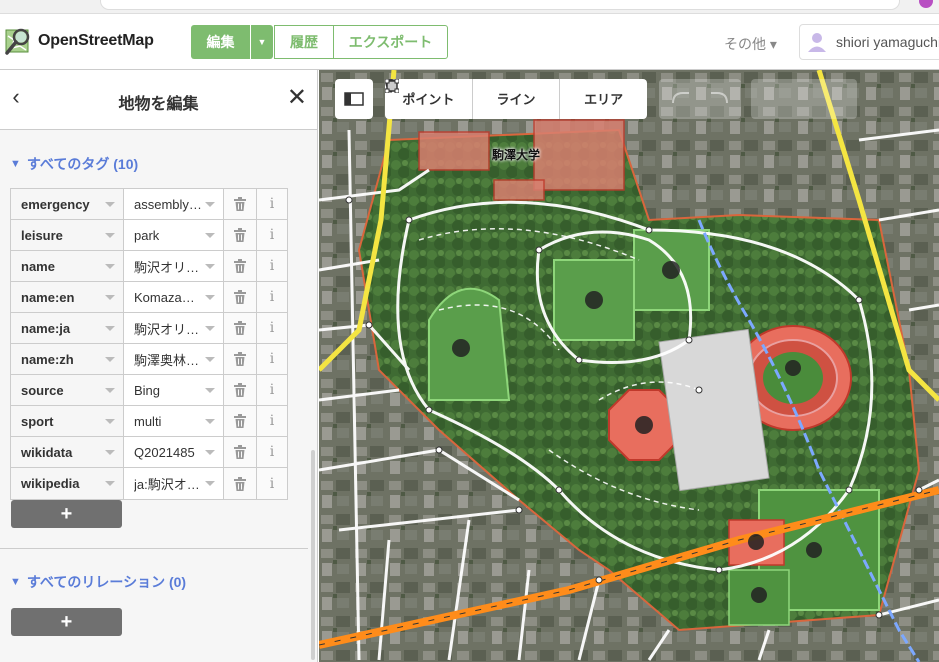 Image resolution: width=939 pixels, height=662 pixels. Describe the element at coordinates (67, 266) in the screenshot. I see `tag-key-field: name` at that location.